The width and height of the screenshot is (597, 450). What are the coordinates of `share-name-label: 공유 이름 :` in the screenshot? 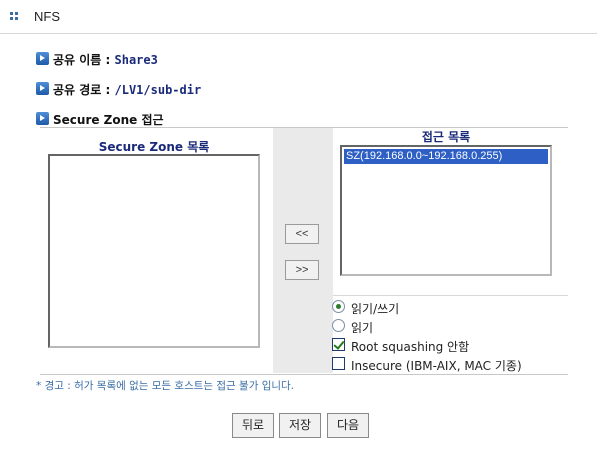 It's located at (84, 60).